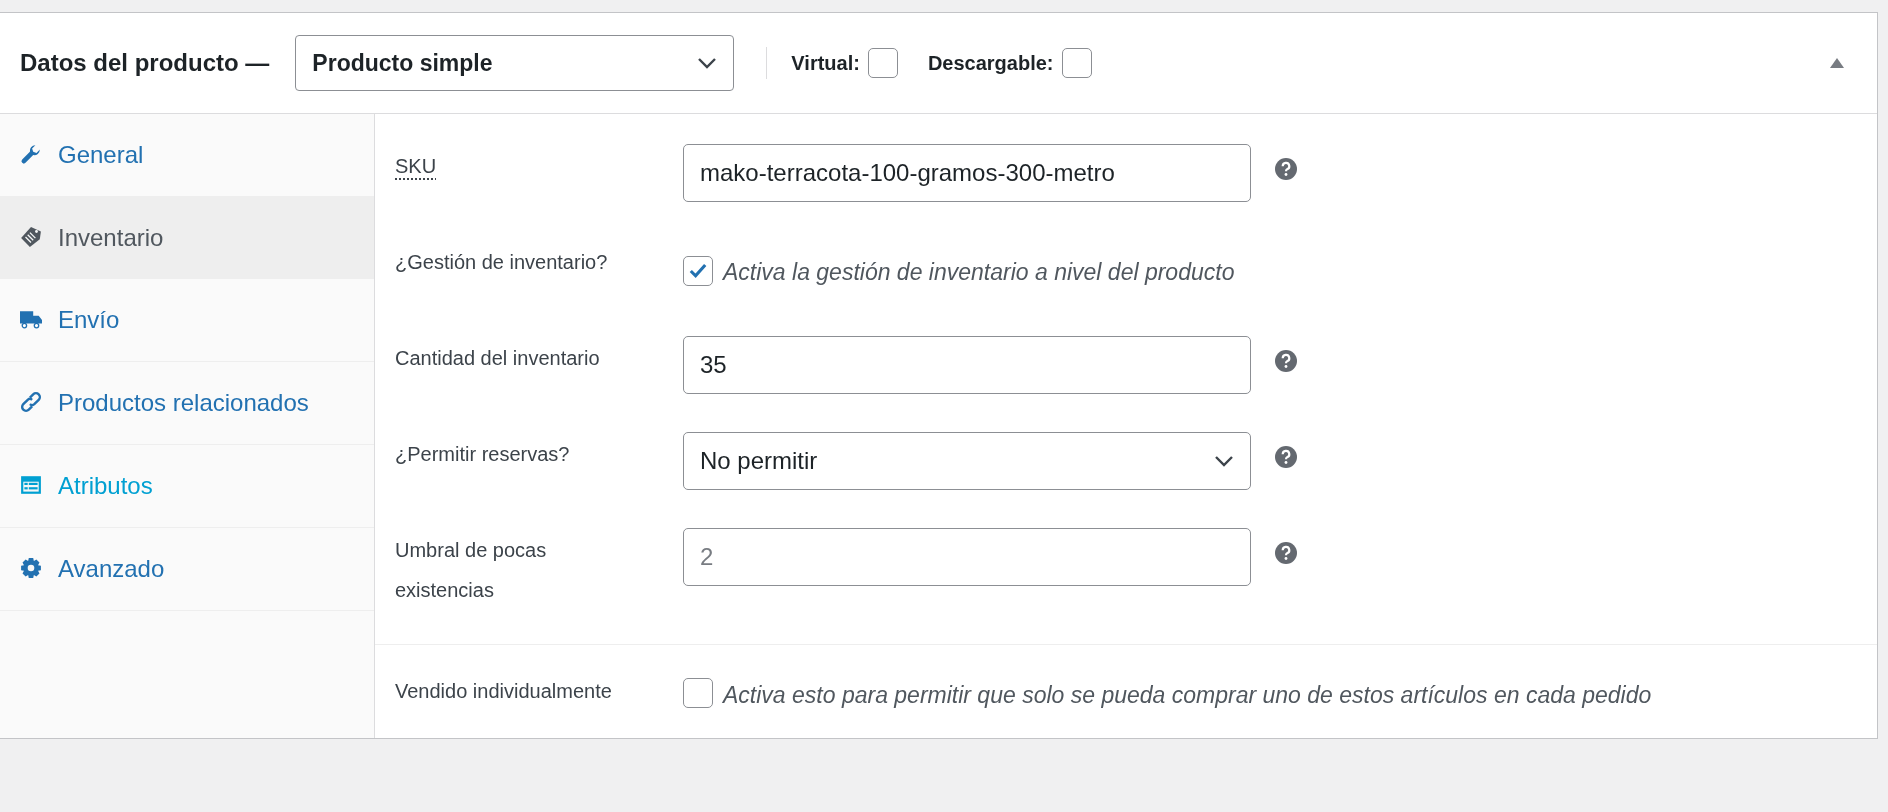  What do you see at coordinates (416, 166) in the screenshot?
I see `field-label: SKU` at bounding box center [416, 166].